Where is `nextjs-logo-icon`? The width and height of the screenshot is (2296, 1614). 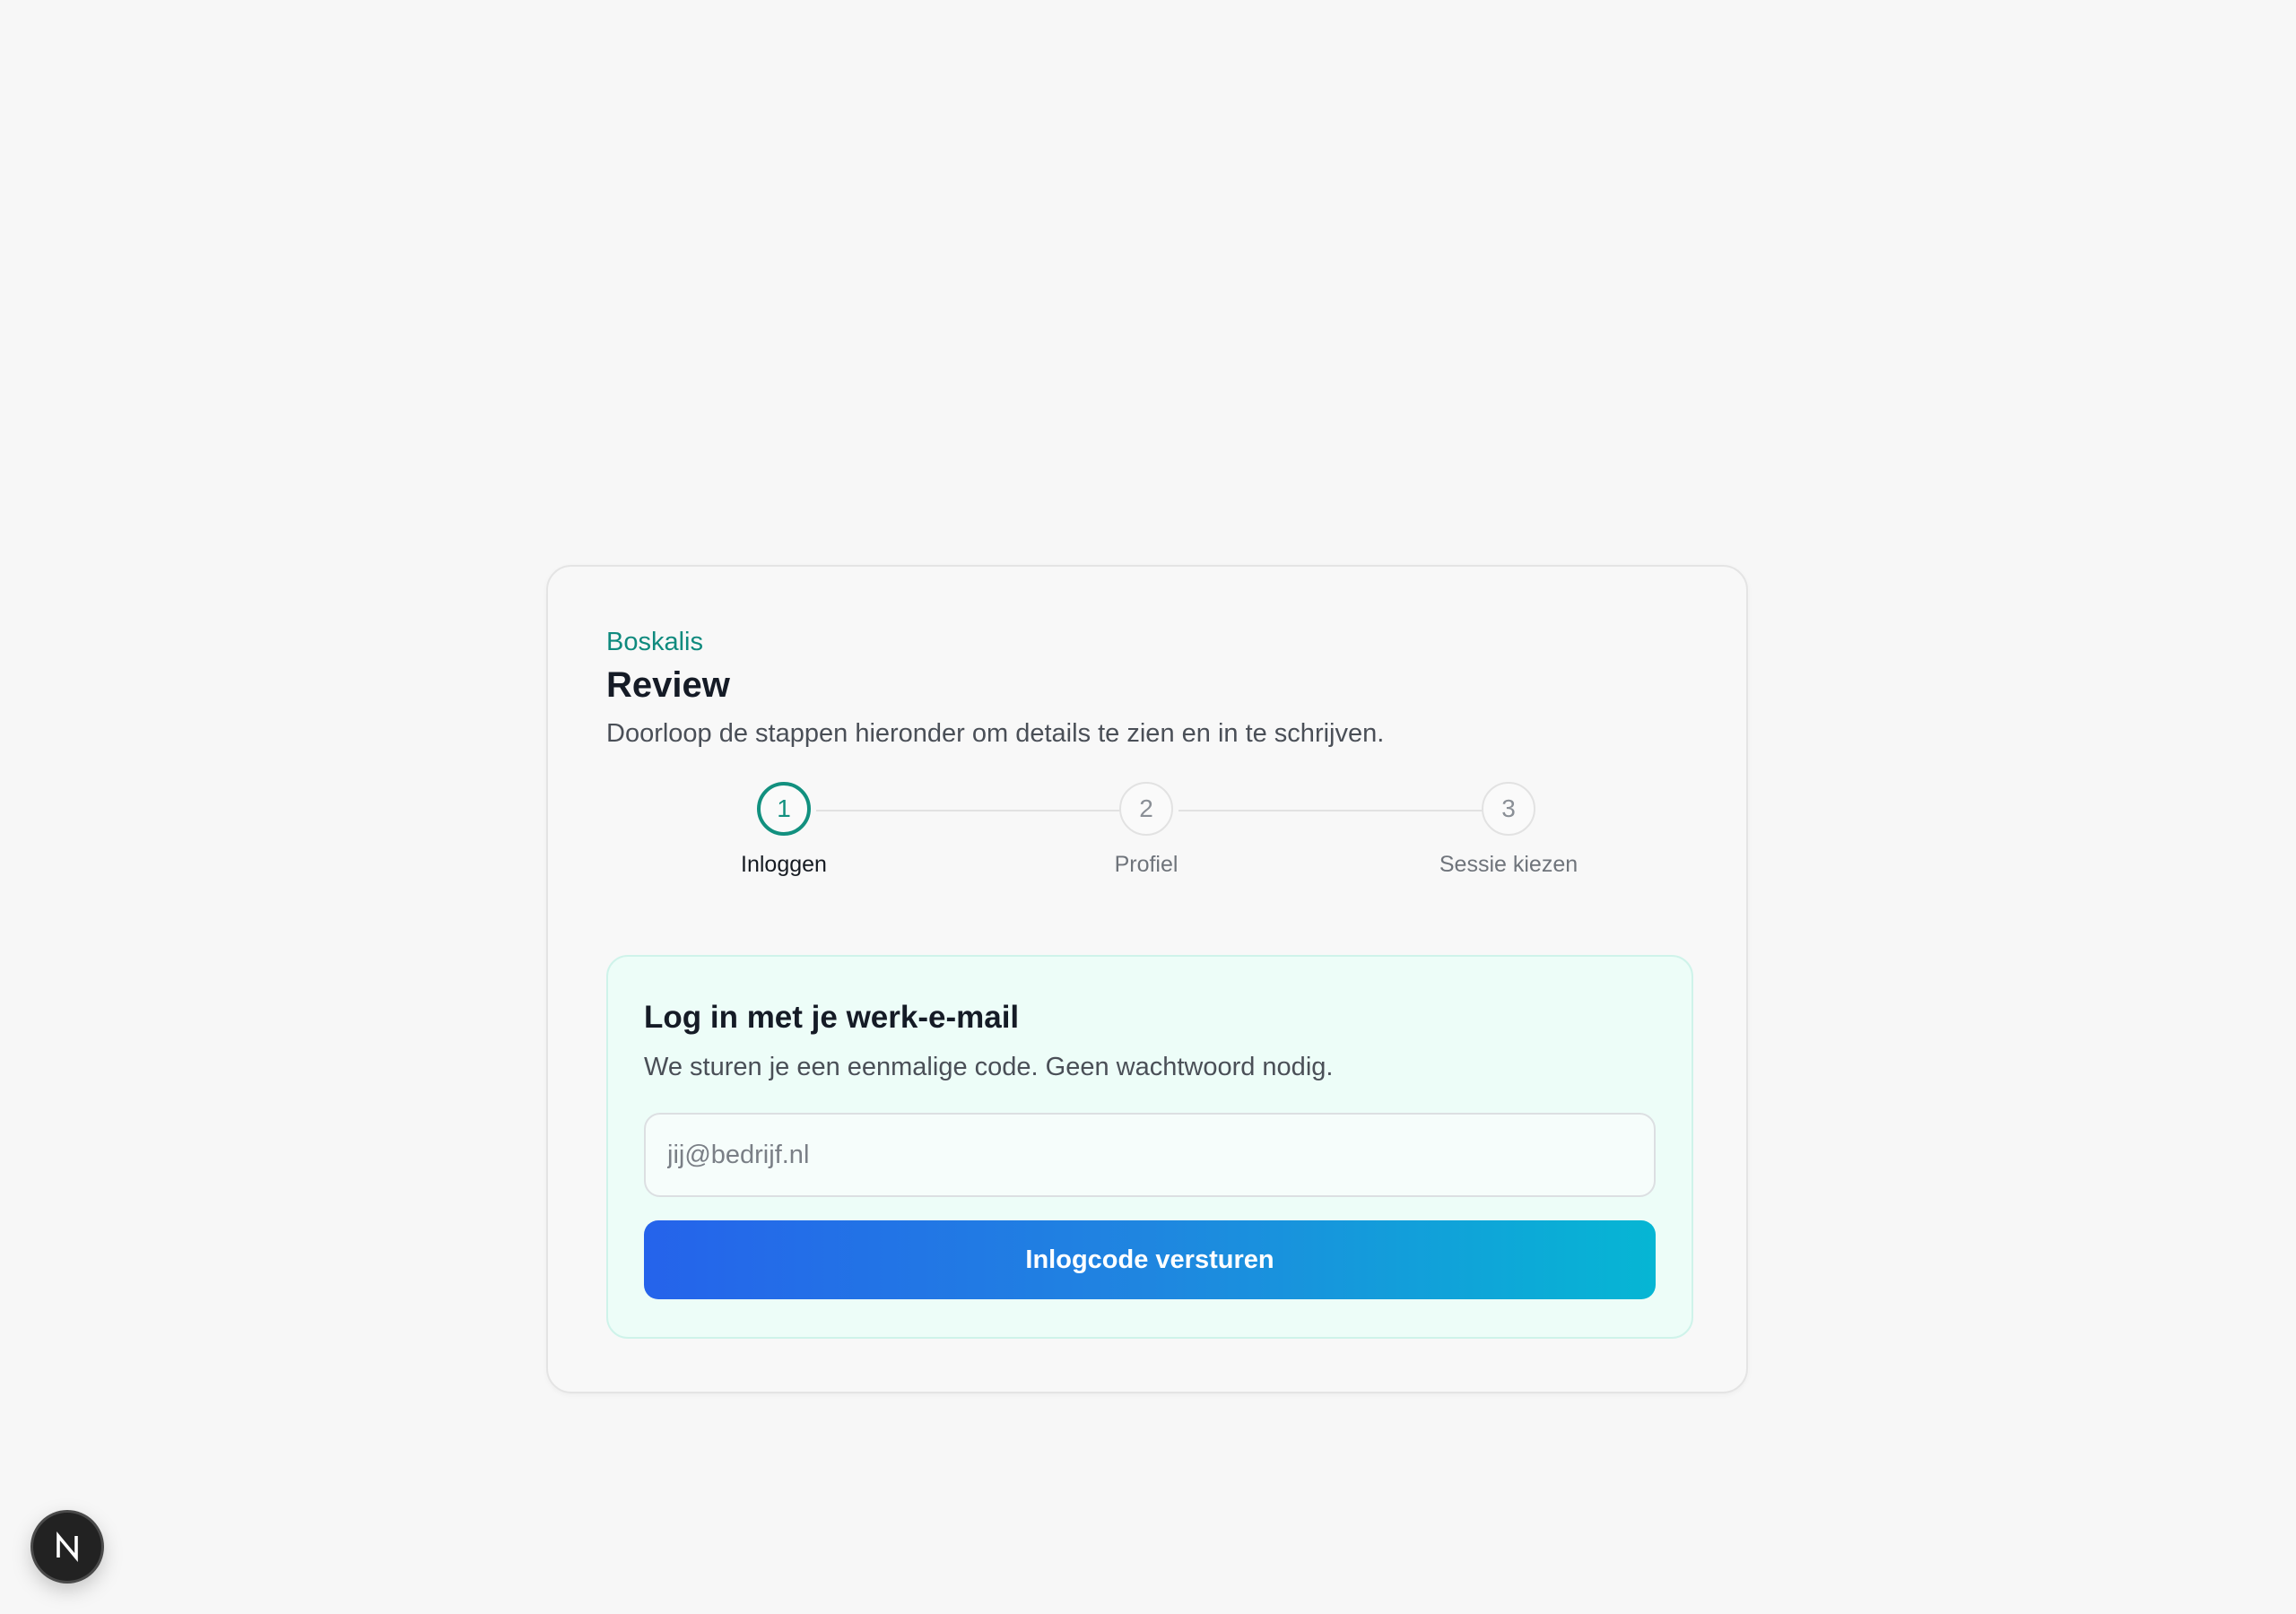
nextjs-logo-icon is located at coordinates (67, 1547).